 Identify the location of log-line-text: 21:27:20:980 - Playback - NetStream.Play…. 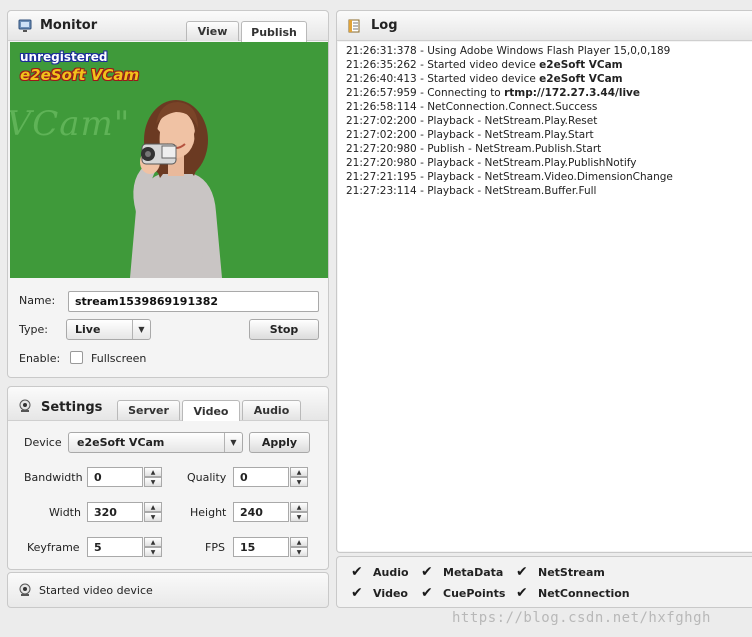
(491, 163).